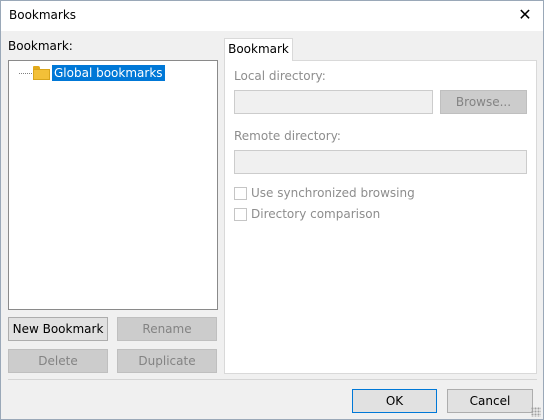  Describe the element at coordinates (40, 46) in the screenshot. I see `bookmark-label: Bookmark:` at that location.